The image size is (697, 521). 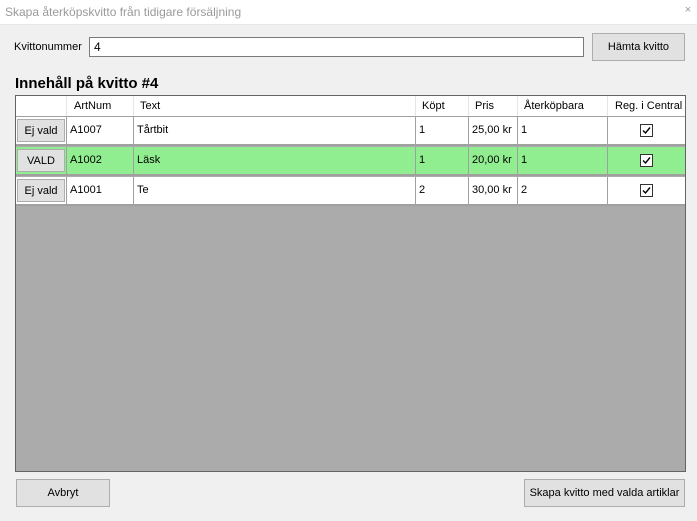 I want to click on row-select-button: VALD, so click(x=41, y=160).